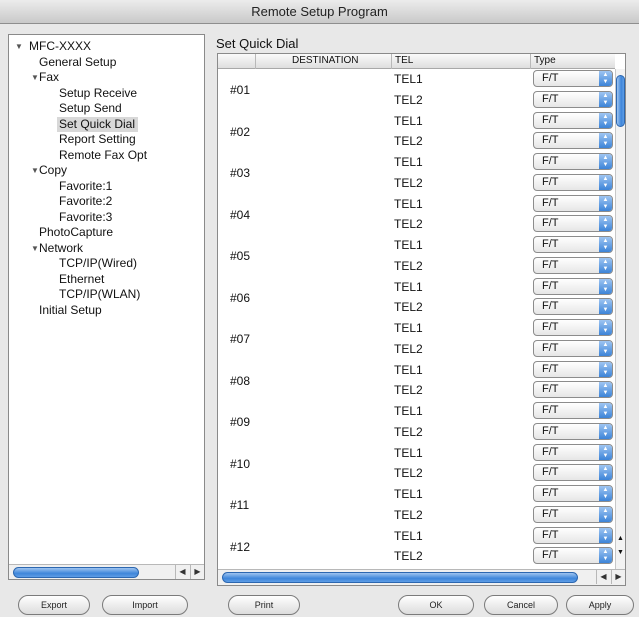  Describe the element at coordinates (90, 108) in the screenshot. I see `tree-item: Setup Send` at that location.